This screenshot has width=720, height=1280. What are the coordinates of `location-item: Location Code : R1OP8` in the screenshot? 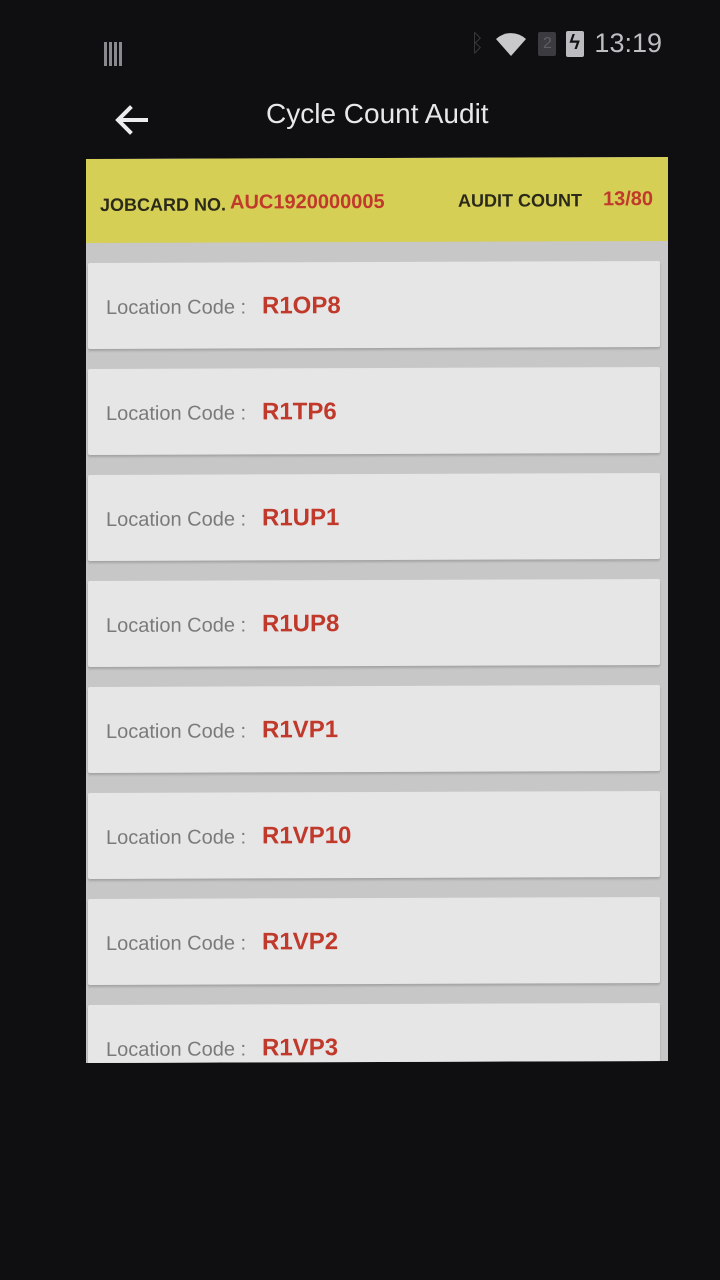 It's located at (374, 305).